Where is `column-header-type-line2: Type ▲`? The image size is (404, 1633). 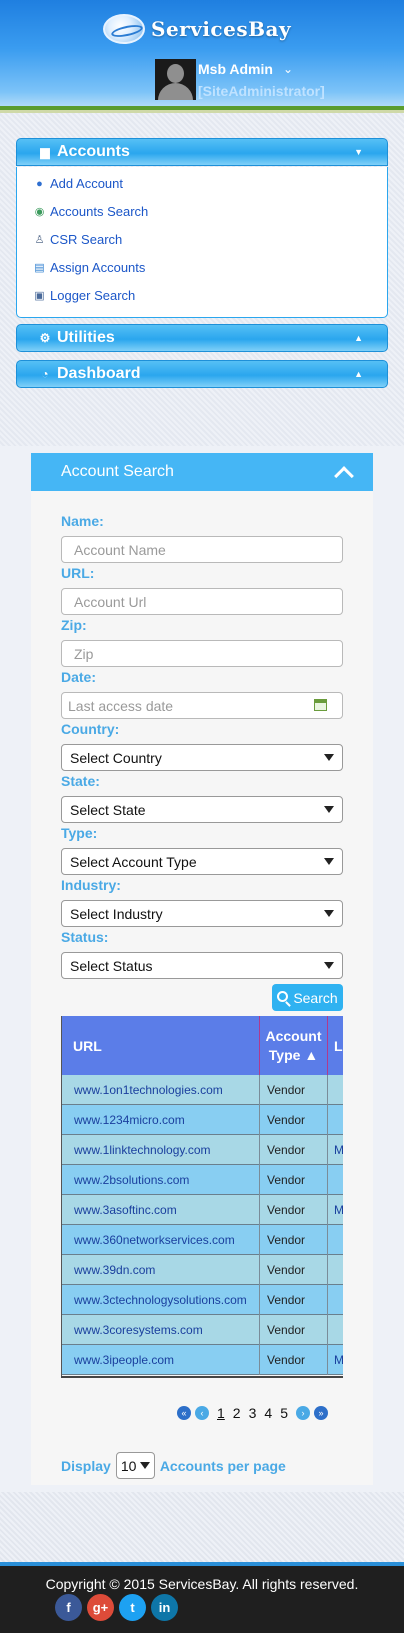 column-header-type-line2: Type ▲ is located at coordinates (293, 1055).